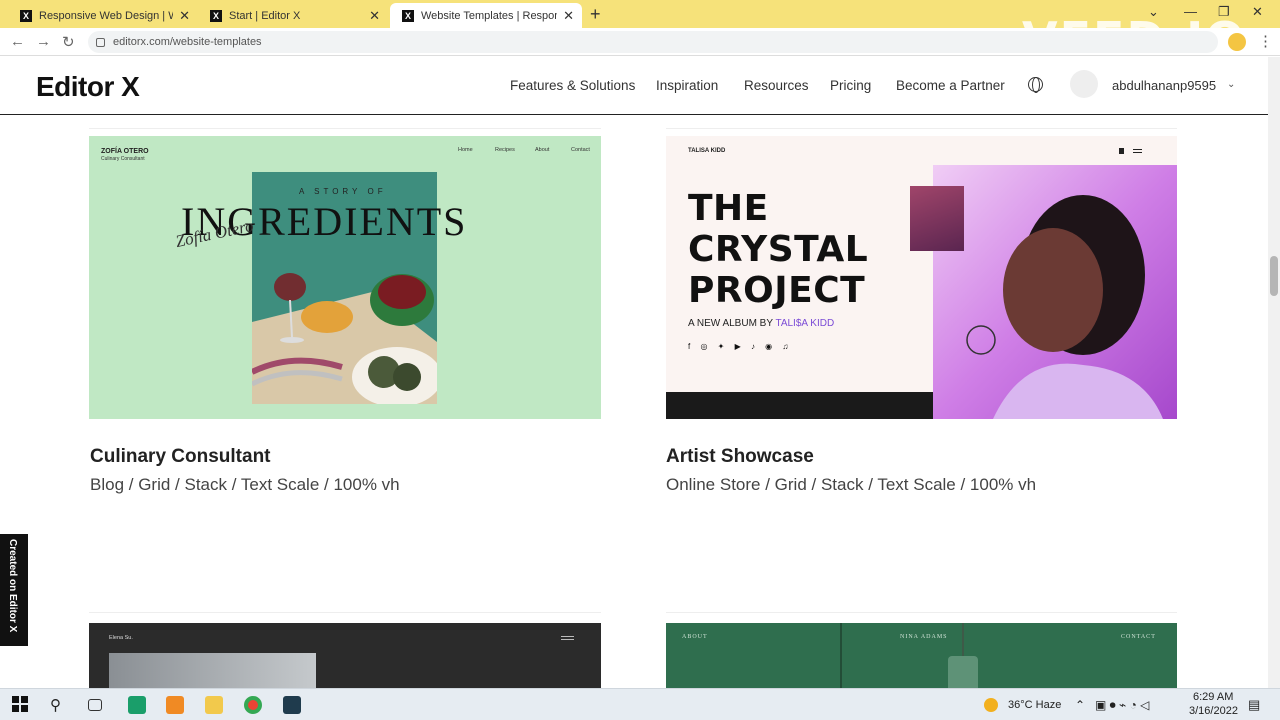 The width and height of the screenshot is (1280, 720). What do you see at coordinates (212, 670) in the screenshot?
I see `preview-photo` at bounding box center [212, 670].